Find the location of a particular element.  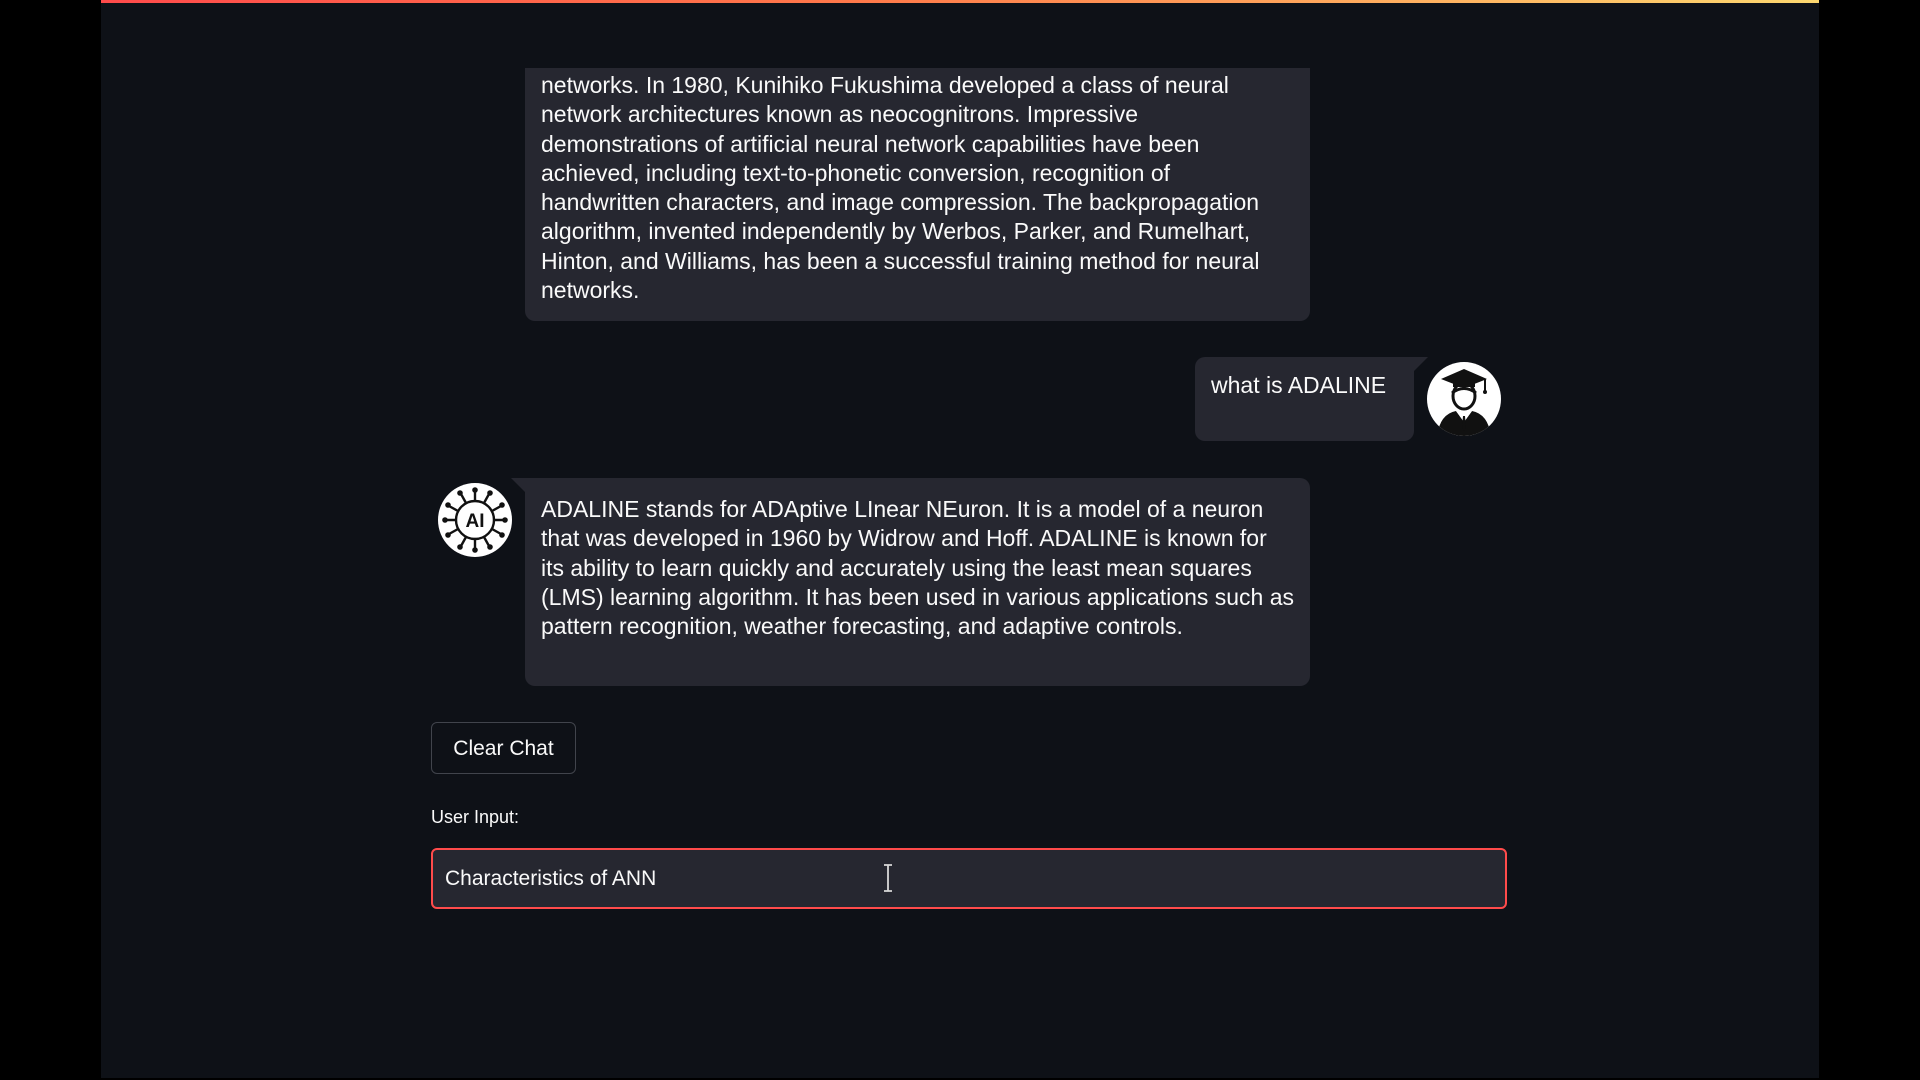

ai-chip-icon: AI is located at coordinates (475, 520).